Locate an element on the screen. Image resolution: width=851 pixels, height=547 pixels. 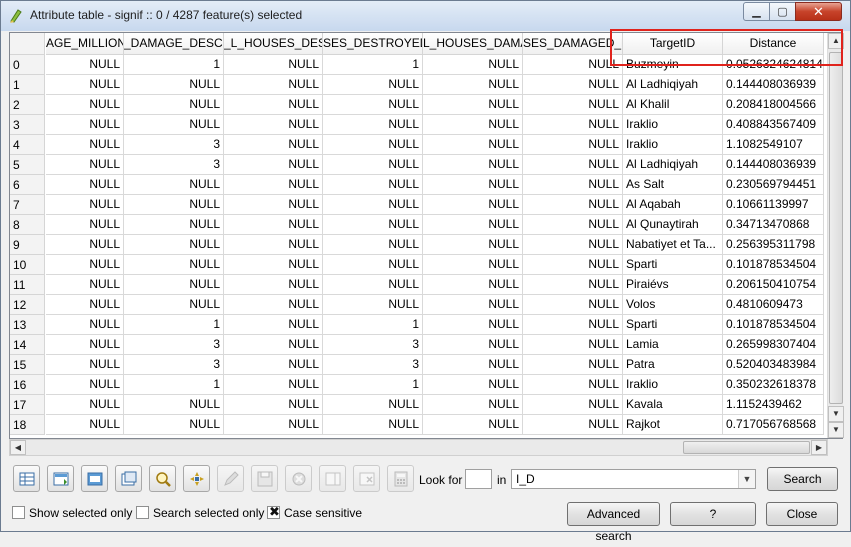
row-header: 13 is located at coordinates (27, 325).